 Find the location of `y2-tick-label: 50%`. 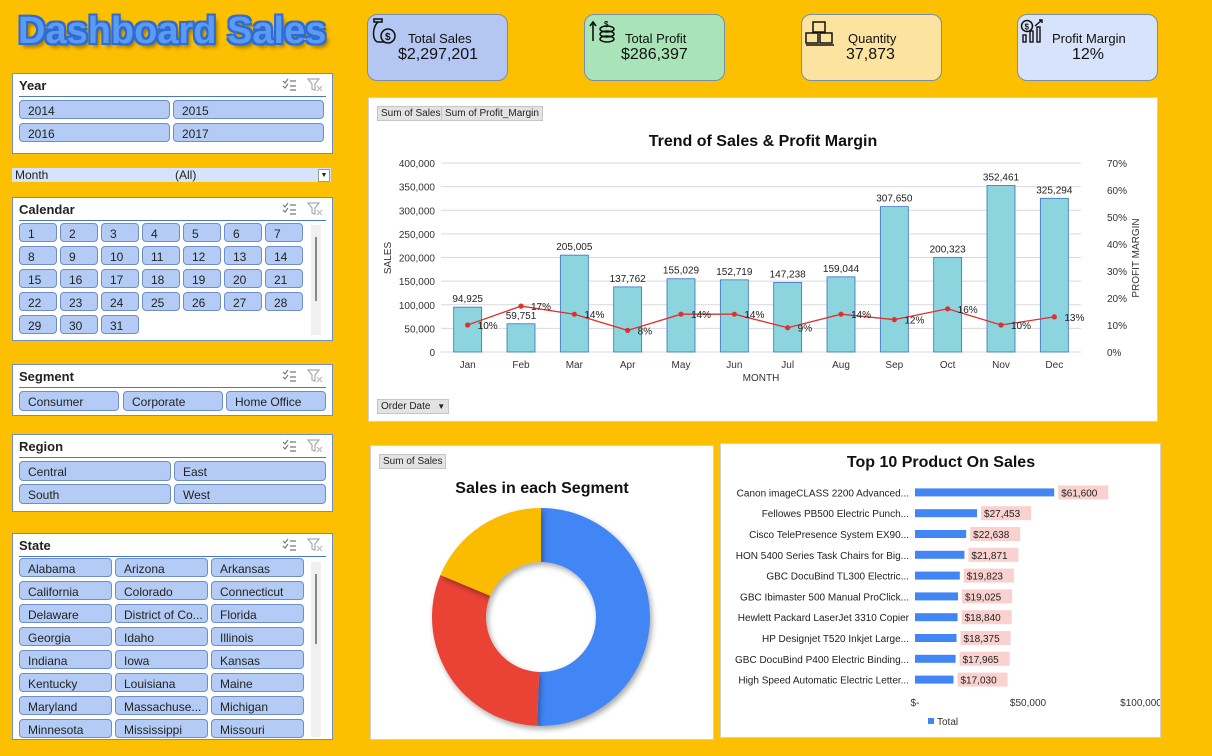

y2-tick-label: 50% is located at coordinates (1117, 218).